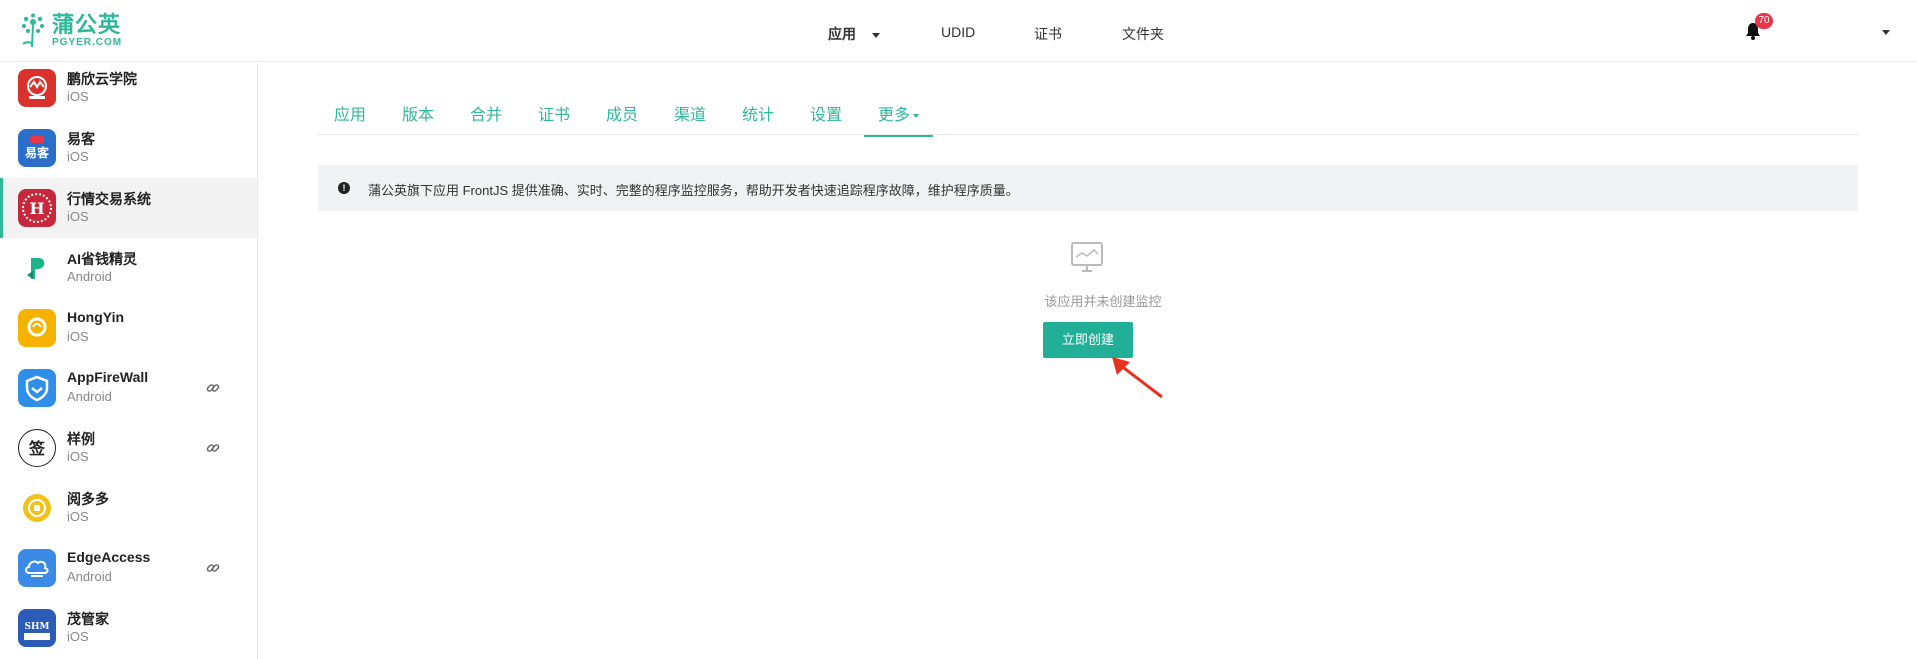  I want to click on topnav-apps: 应用, so click(854, 34).